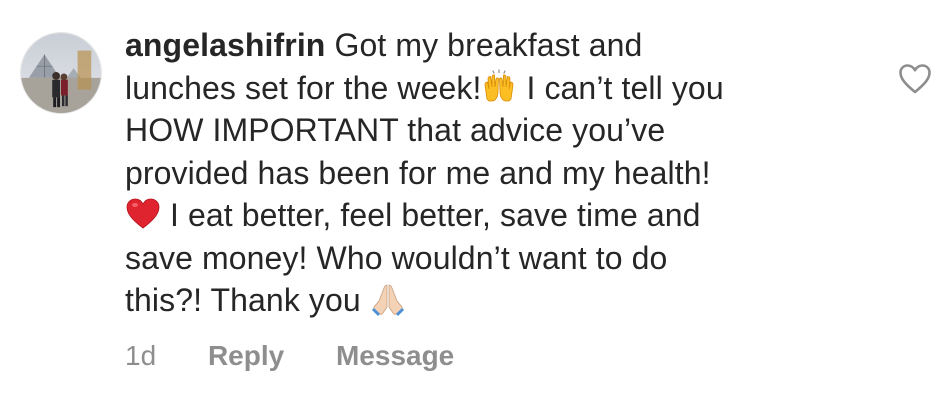 This screenshot has width=950, height=406. I want to click on comment-meta: 1d Reply Message, so click(311, 356).